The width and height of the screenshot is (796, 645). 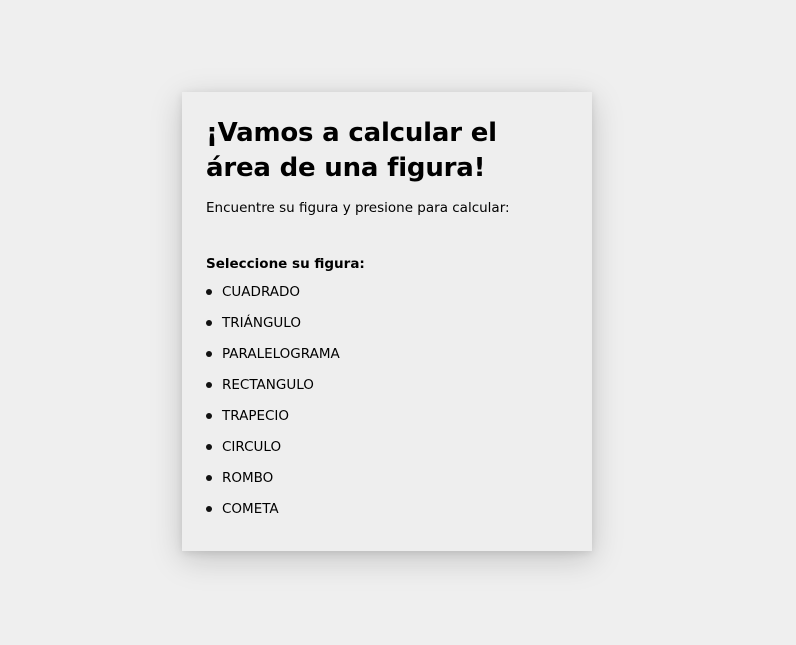 What do you see at coordinates (252, 447) in the screenshot?
I see `shape-label: CIRCULO` at bounding box center [252, 447].